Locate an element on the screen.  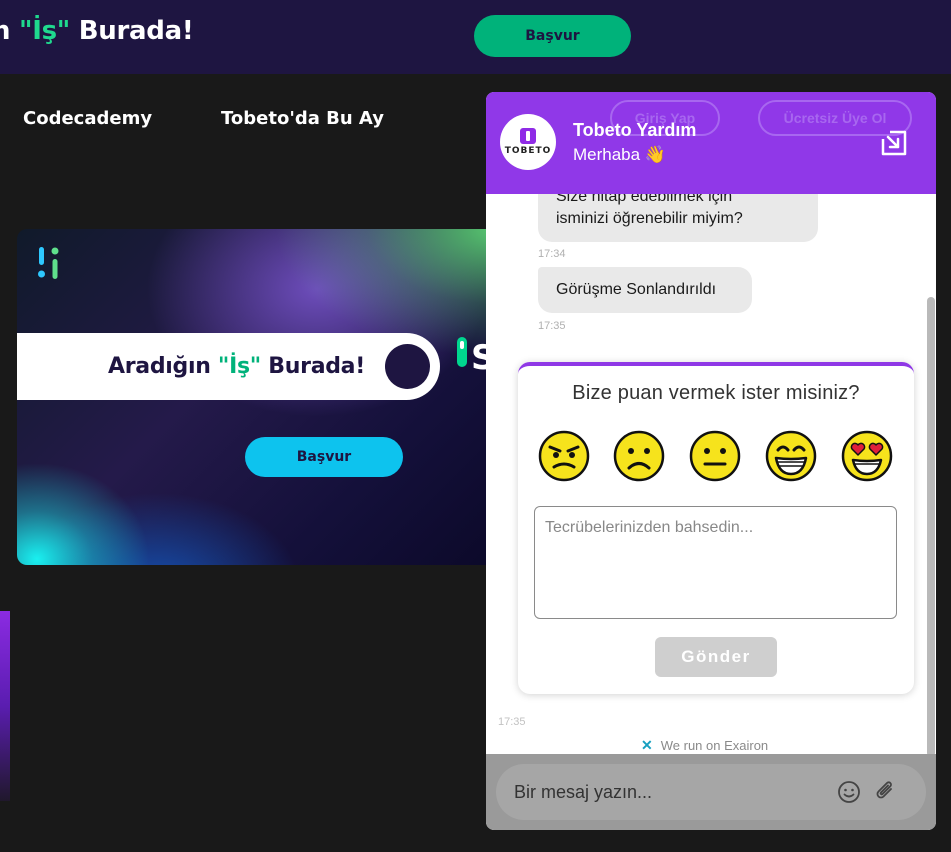
hero-headline-pill: Aradığın "İş" Burada! is located at coordinates (228, 366).